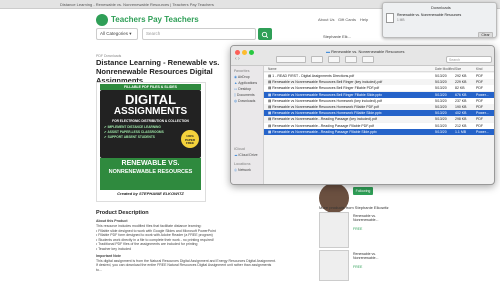 The height and width of the screenshot is (281, 500). What do you see at coordinates (445, 69) in the screenshot?
I see `column-date: Date Modified` at bounding box center [445, 69].